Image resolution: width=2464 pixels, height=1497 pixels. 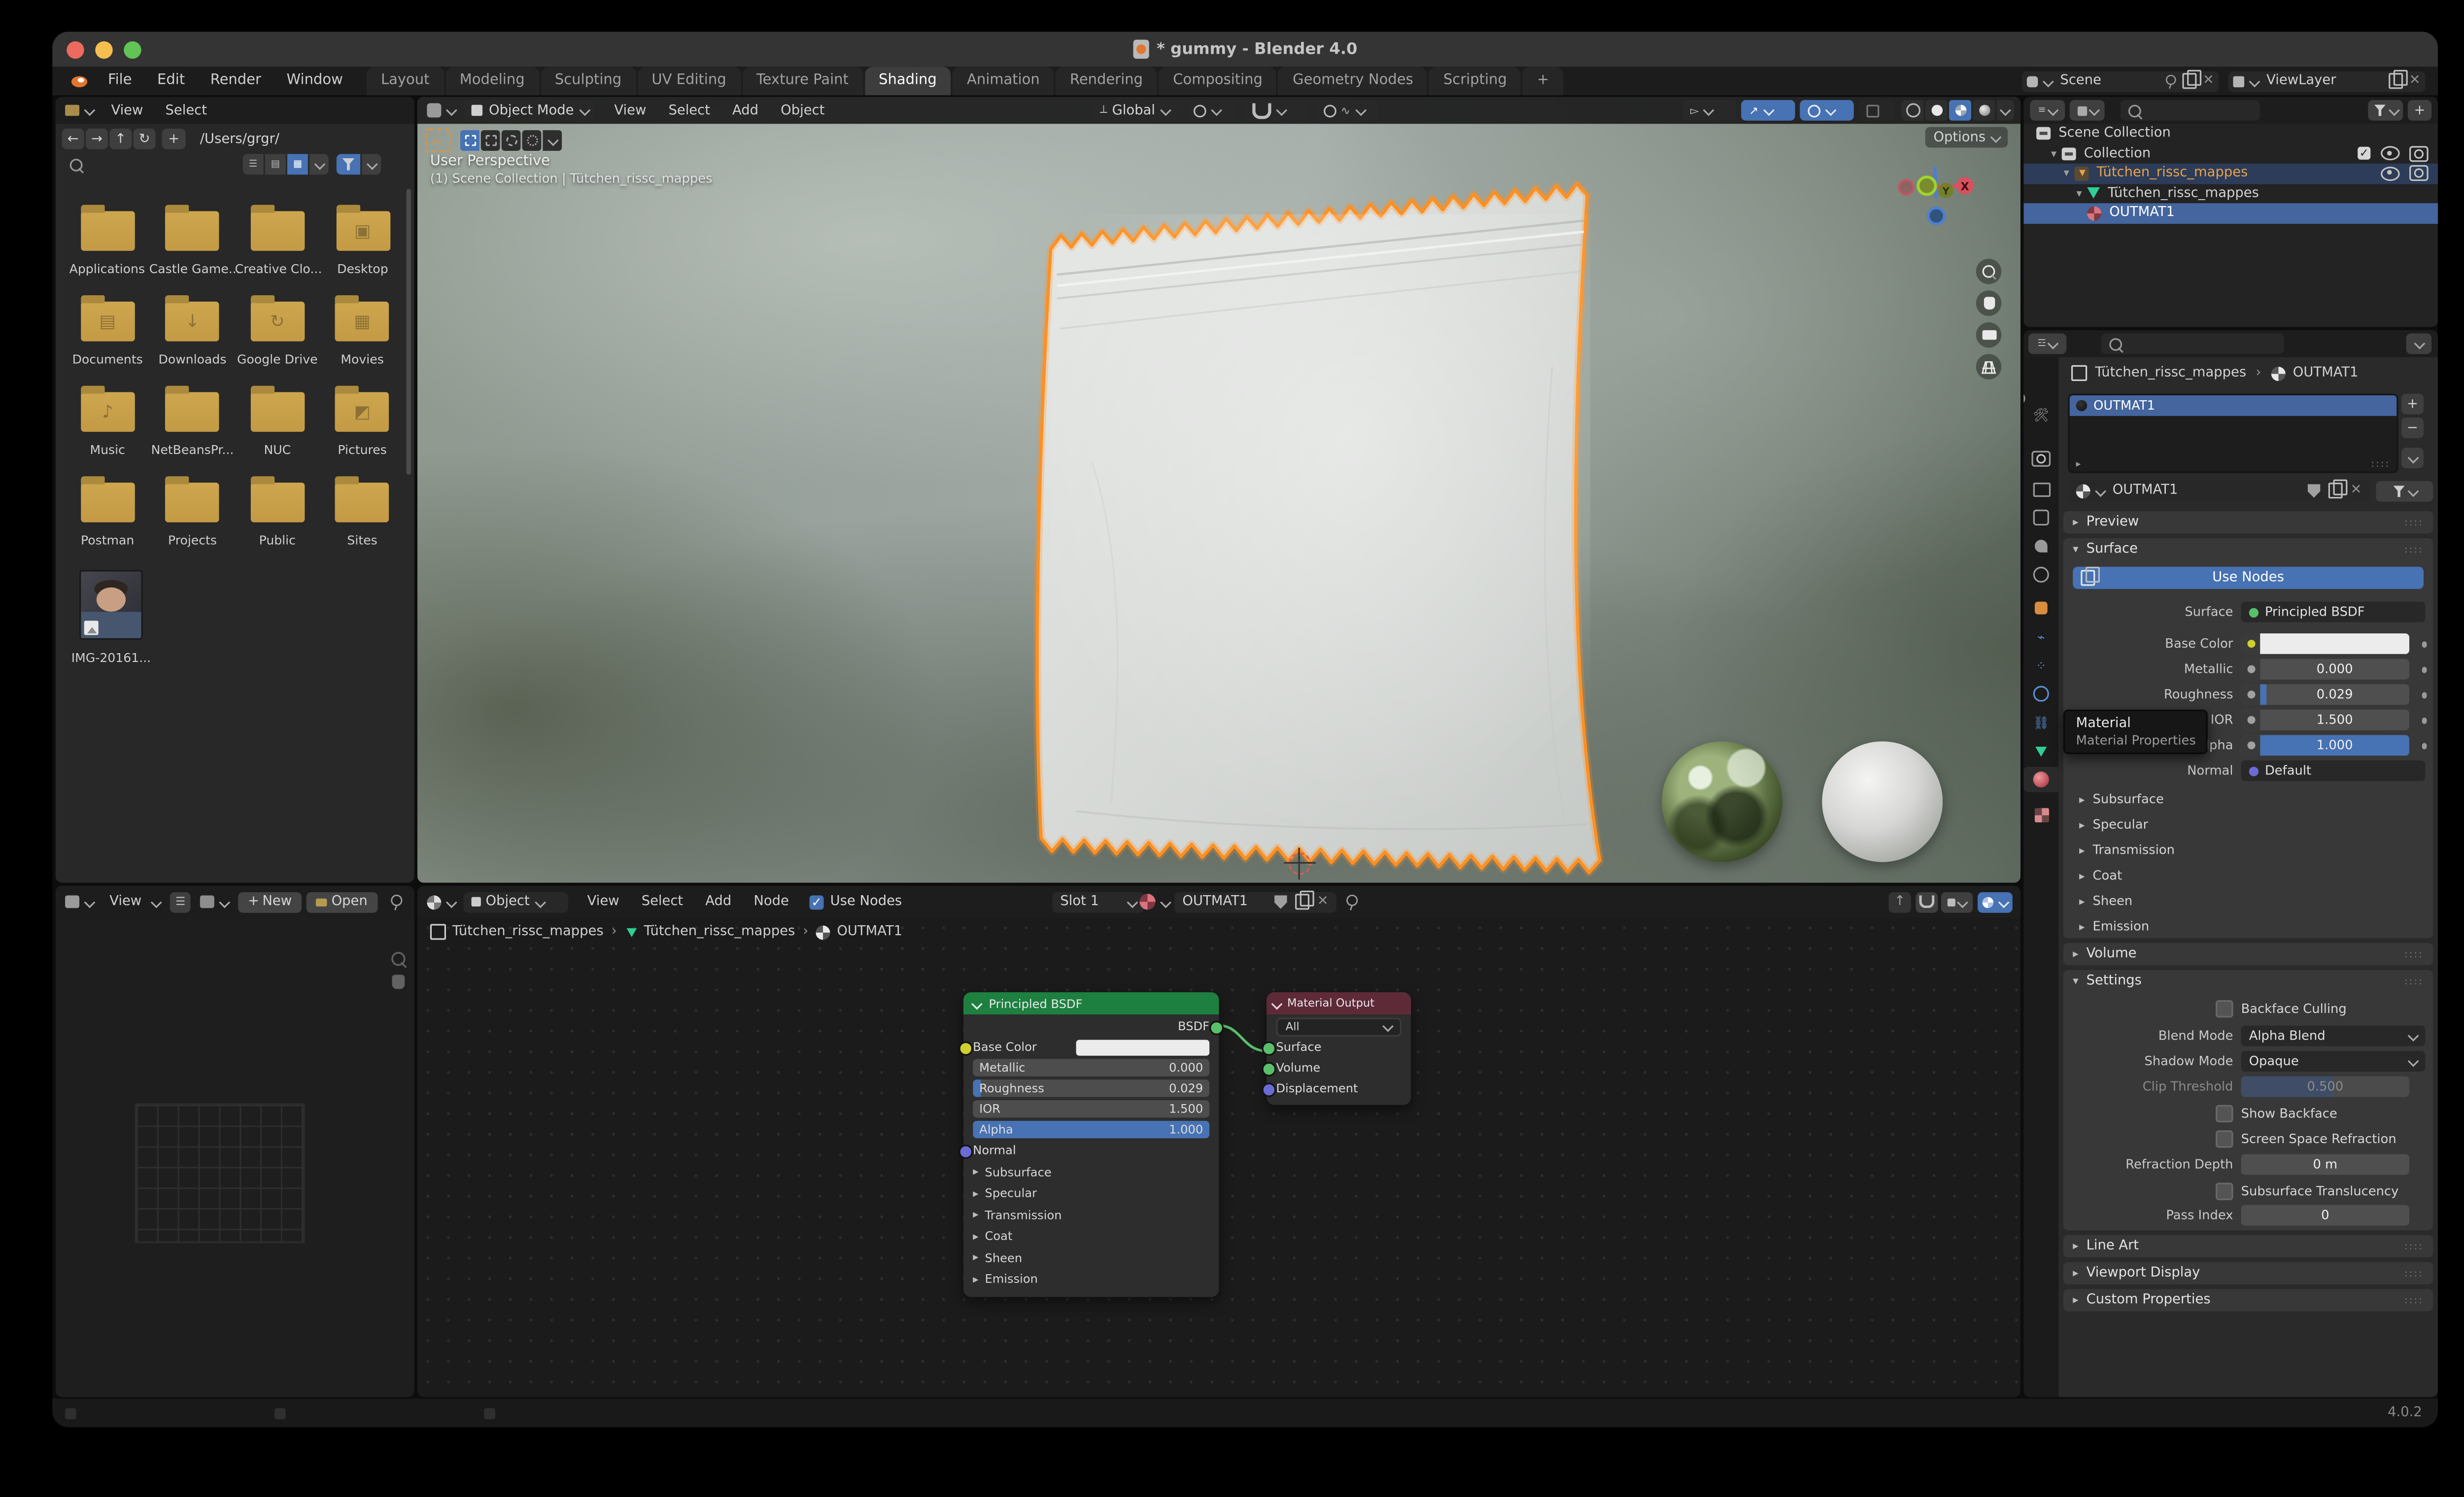 I want to click on tab-shading: Shading, so click(x=907, y=81).